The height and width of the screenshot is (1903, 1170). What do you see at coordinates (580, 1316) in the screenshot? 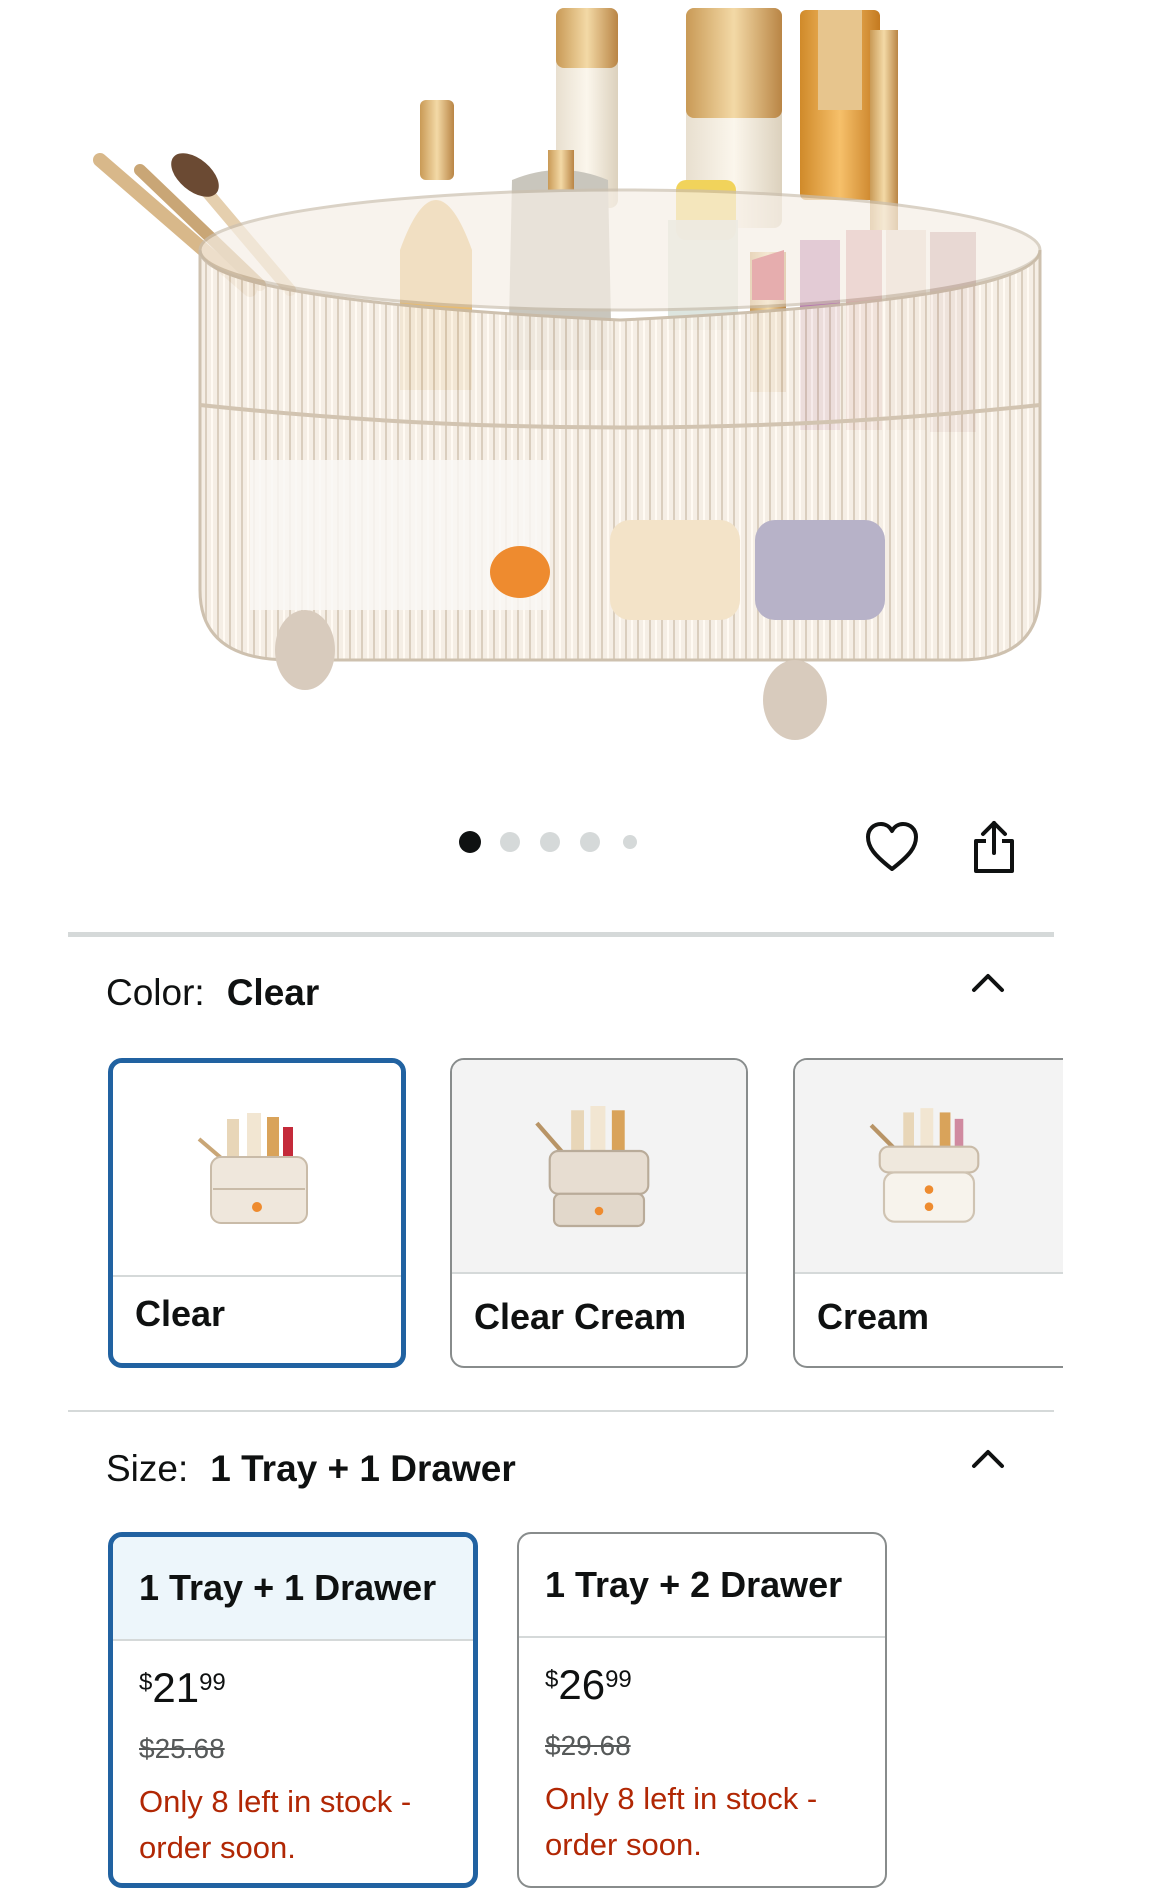
I see `color-option-label: Clear Cream` at bounding box center [580, 1316].